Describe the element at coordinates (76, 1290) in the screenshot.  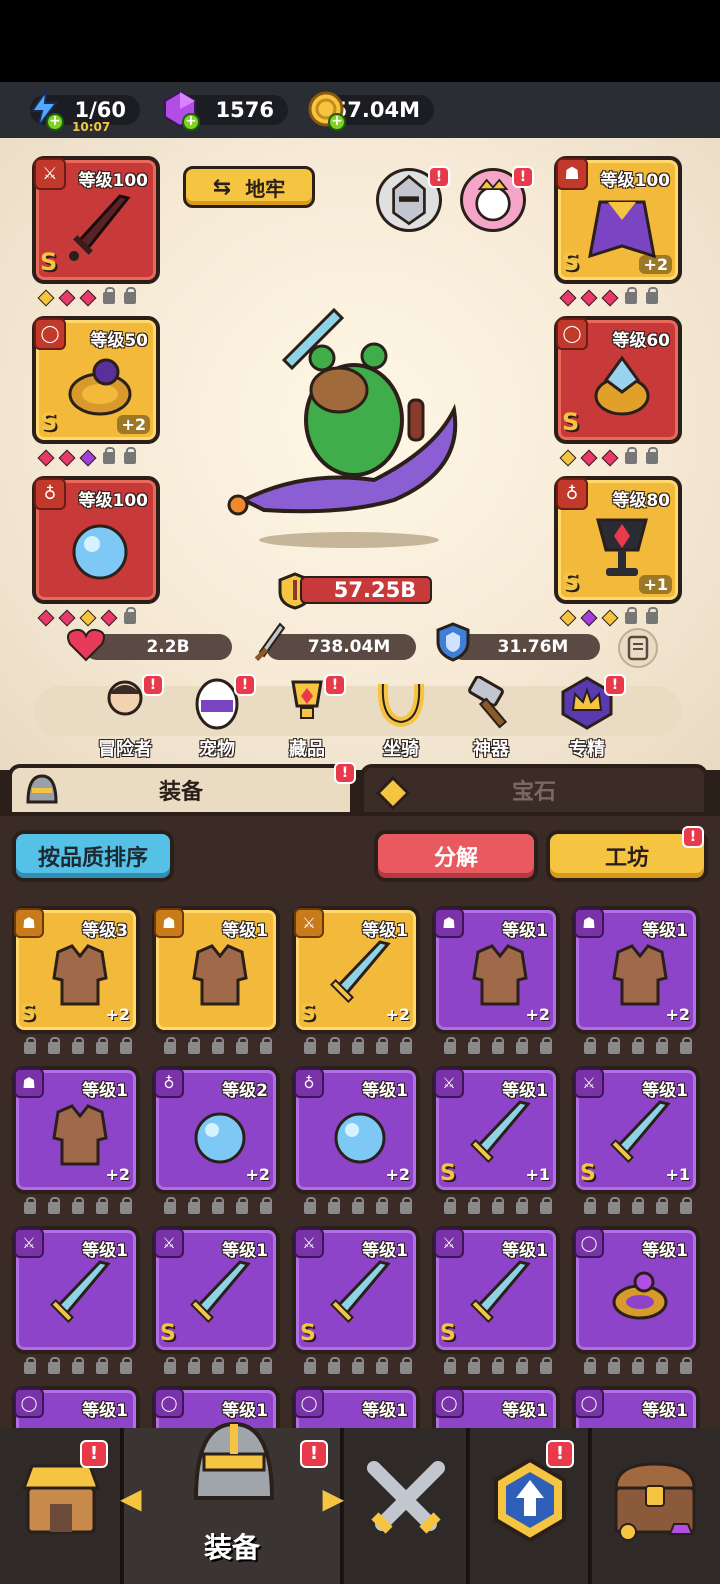
I see `inventory-item: ⚔ 等级1` at that location.